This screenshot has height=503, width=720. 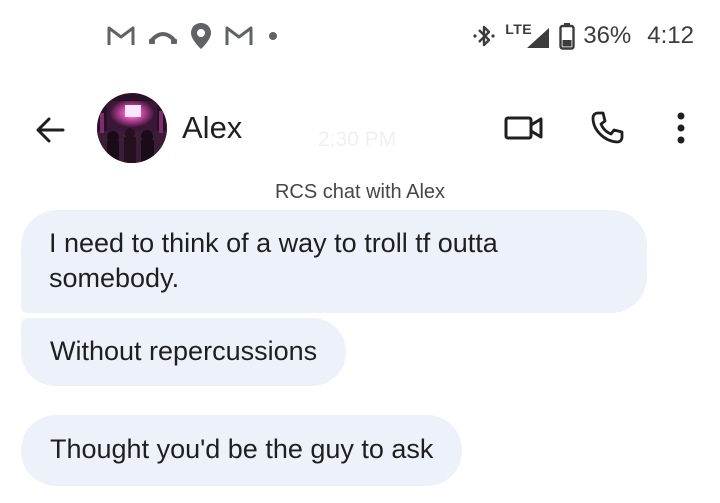 I want to click on more-vert-icon, so click(x=681, y=128).